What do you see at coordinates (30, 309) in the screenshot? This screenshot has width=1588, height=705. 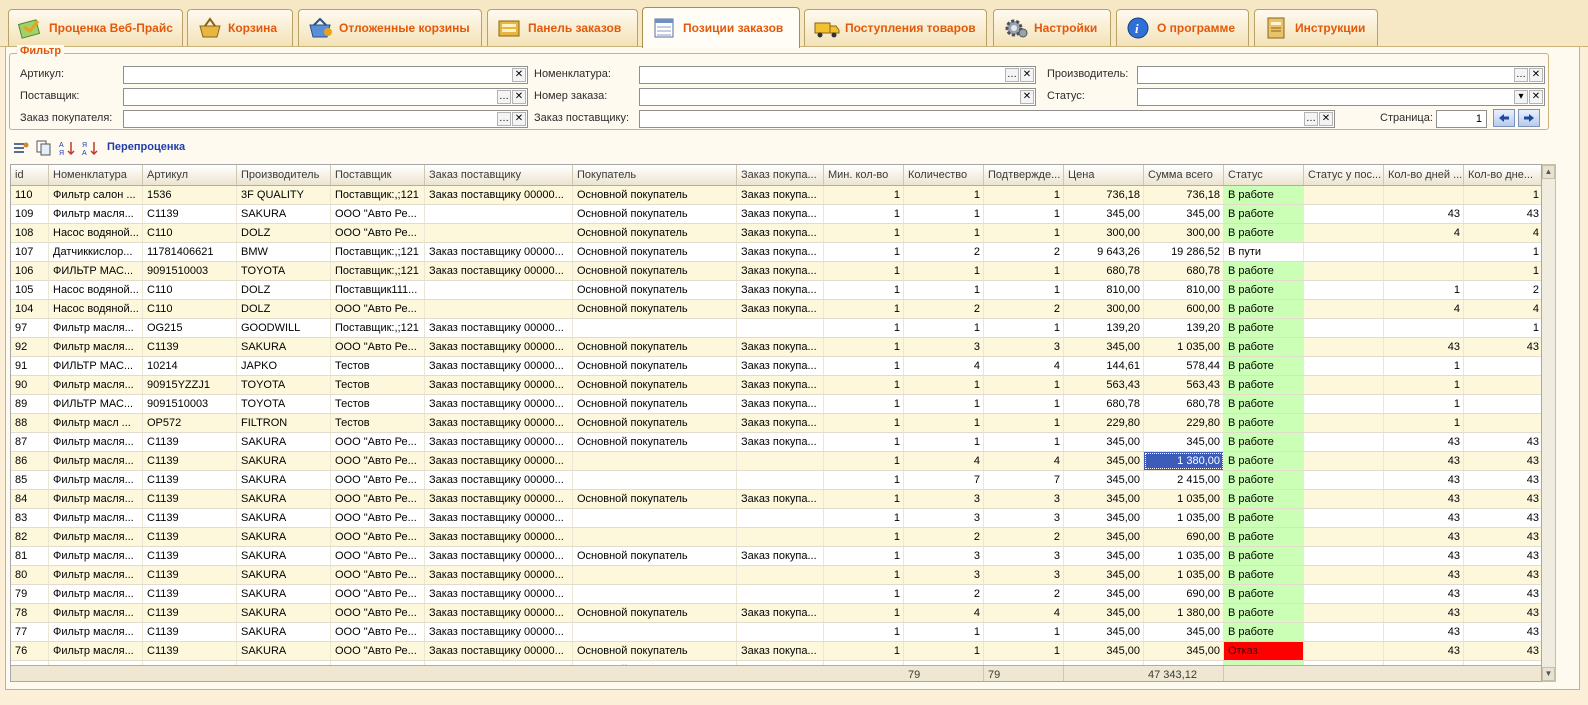 I see `table-cell: 104` at bounding box center [30, 309].